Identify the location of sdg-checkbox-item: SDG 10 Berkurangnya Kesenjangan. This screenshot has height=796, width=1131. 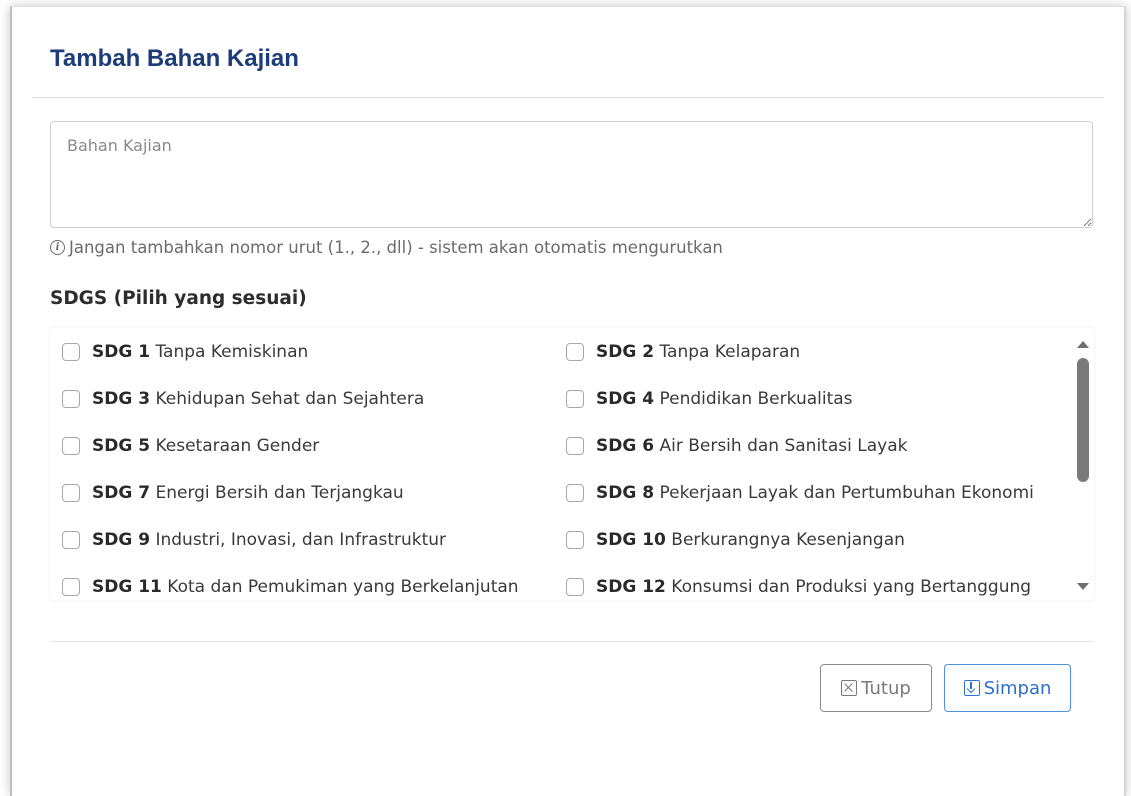
(813, 539).